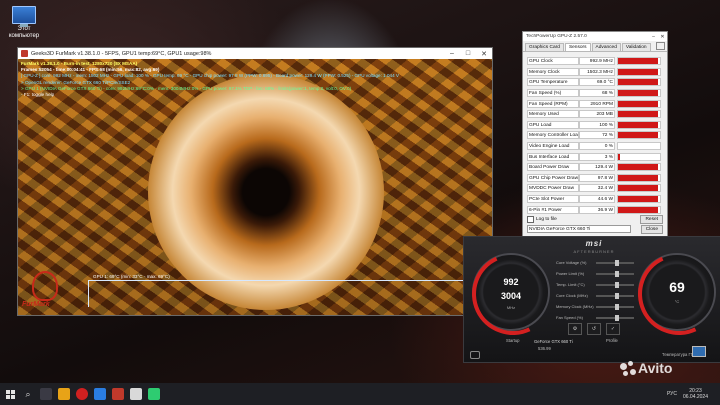 The image size is (720, 405). Describe the element at coordinates (628, 369) in the screenshot. I see `avito-logo-icon` at that location.